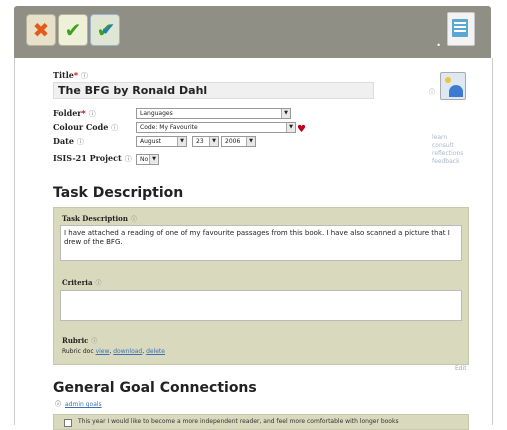 The image size is (507, 430). What do you see at coordinates (82, 282) in the screenshot?
I see `criteria-label: Criteria ⓘ` at bounding box center [82, 282].